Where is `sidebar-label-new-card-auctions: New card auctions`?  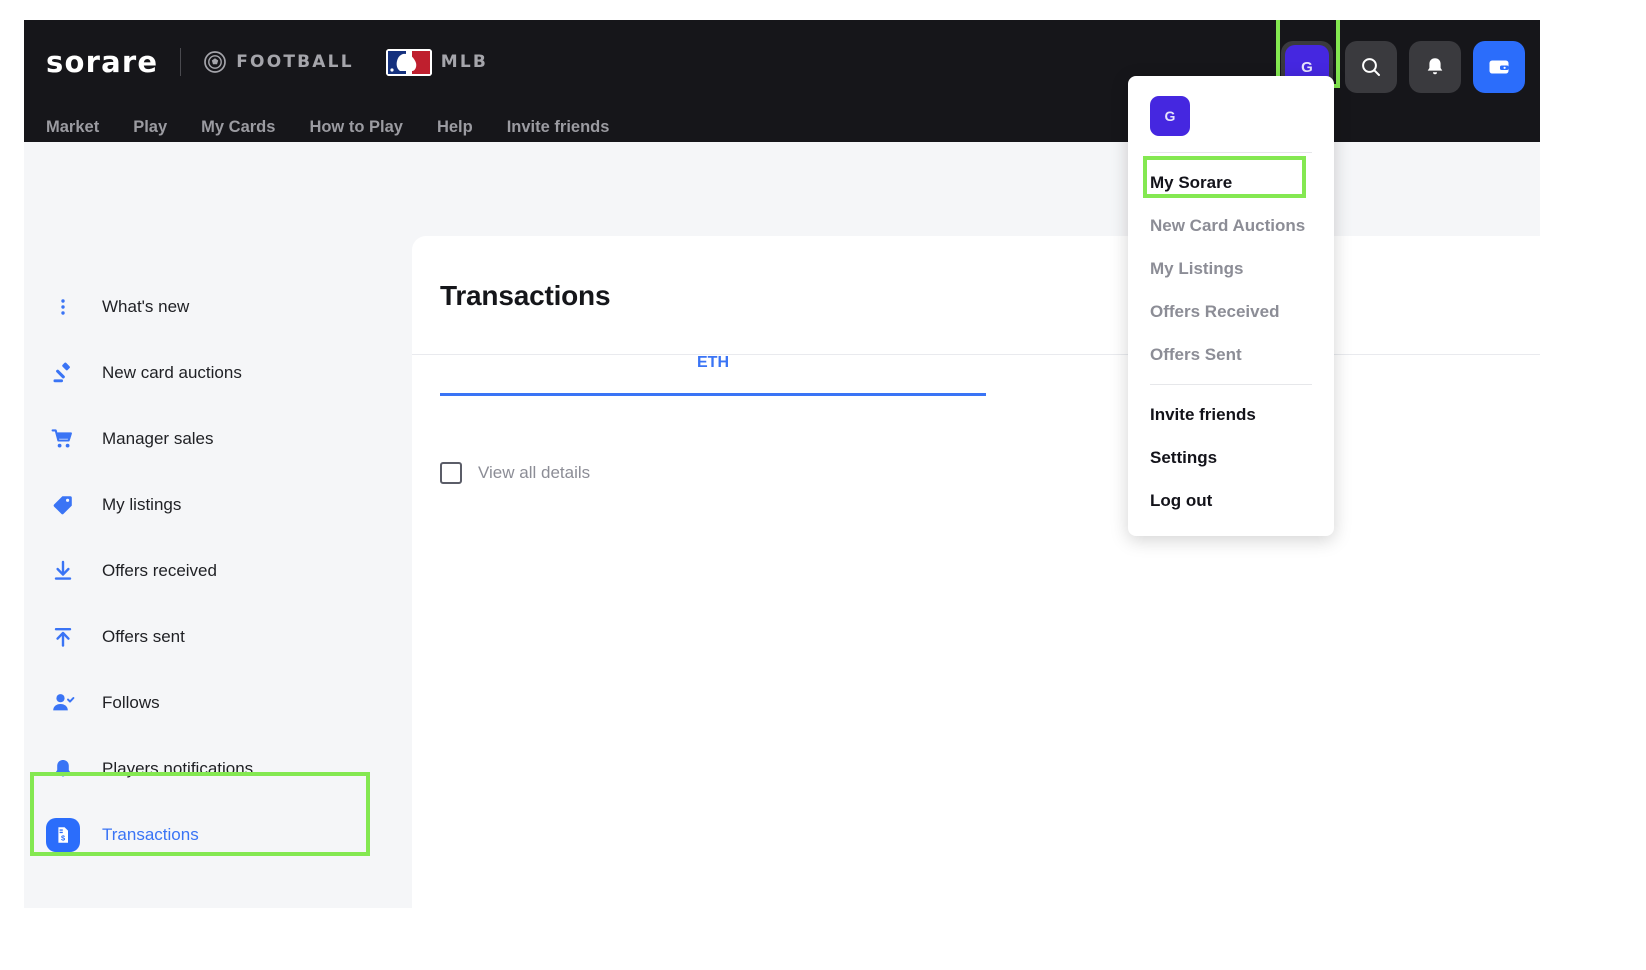
sidebar-label-new-card-auctions: New card auctions is located at coordinates (172, 372).